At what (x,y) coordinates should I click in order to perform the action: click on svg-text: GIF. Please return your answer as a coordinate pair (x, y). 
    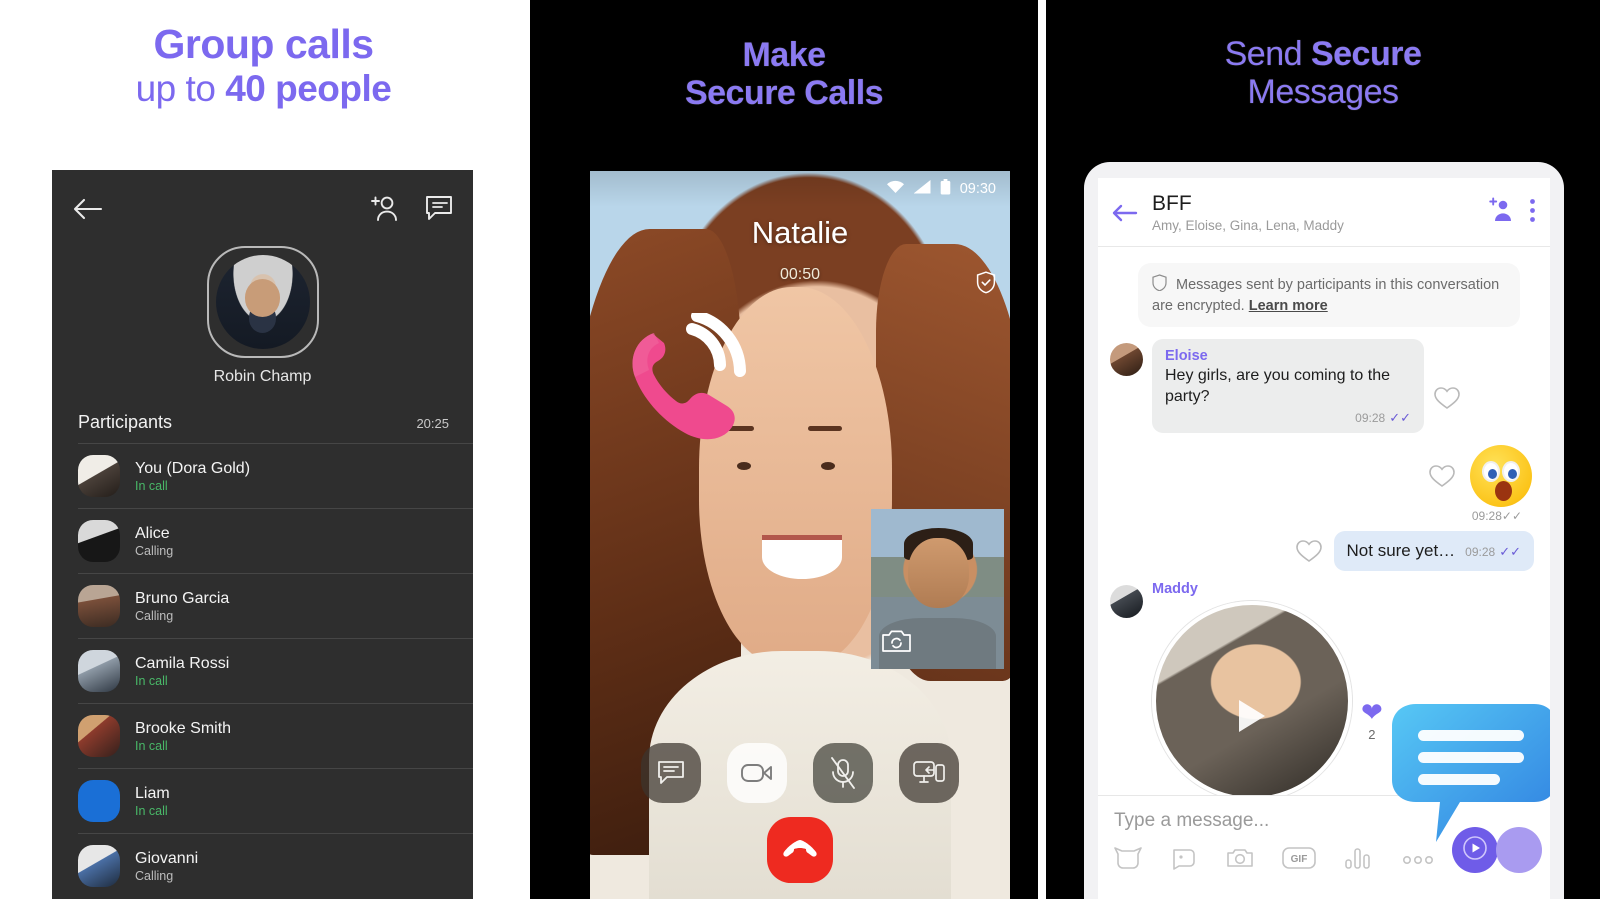
    Looking at the image, I should click on (1299, 859).